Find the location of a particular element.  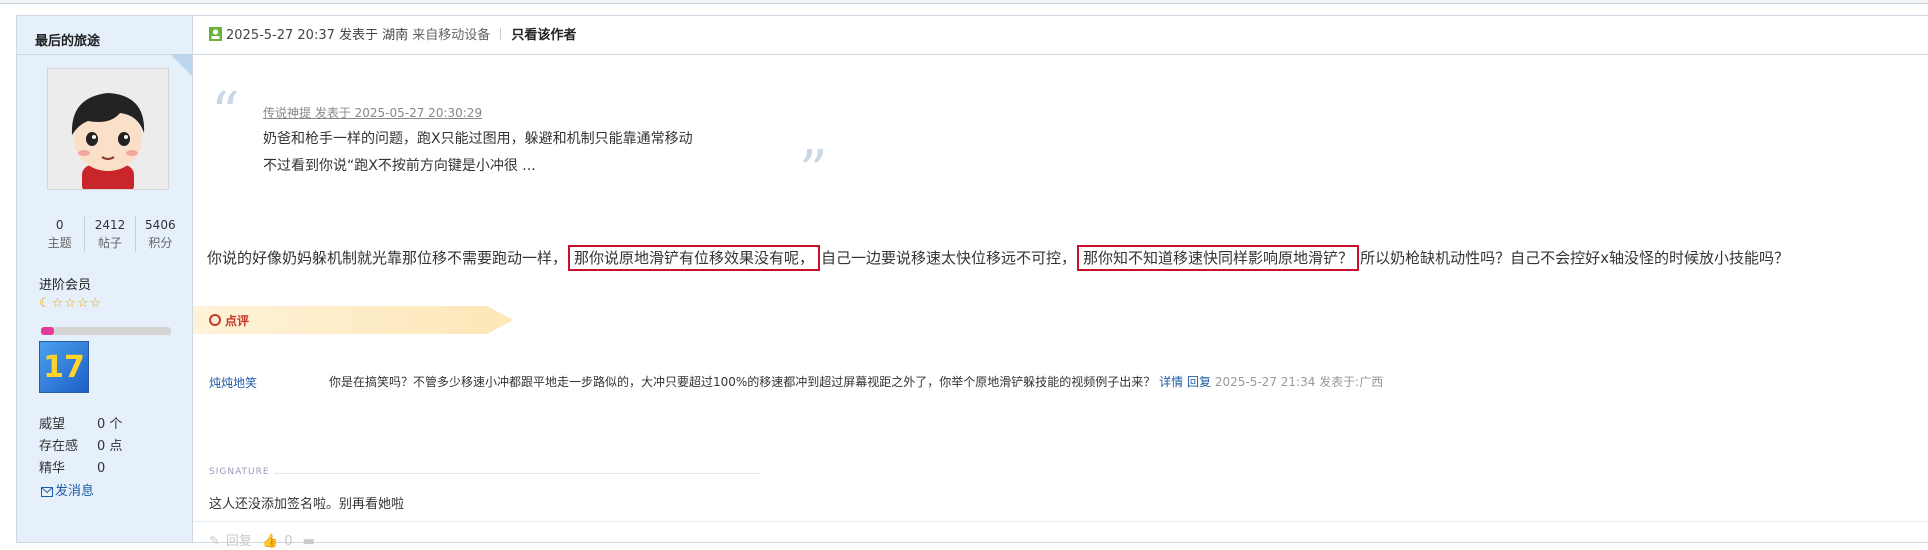

post-header: 2025-5-27 20:37 发表于 湖南 来自移动设备 只看该作者 is located at coordinates (392, 36).